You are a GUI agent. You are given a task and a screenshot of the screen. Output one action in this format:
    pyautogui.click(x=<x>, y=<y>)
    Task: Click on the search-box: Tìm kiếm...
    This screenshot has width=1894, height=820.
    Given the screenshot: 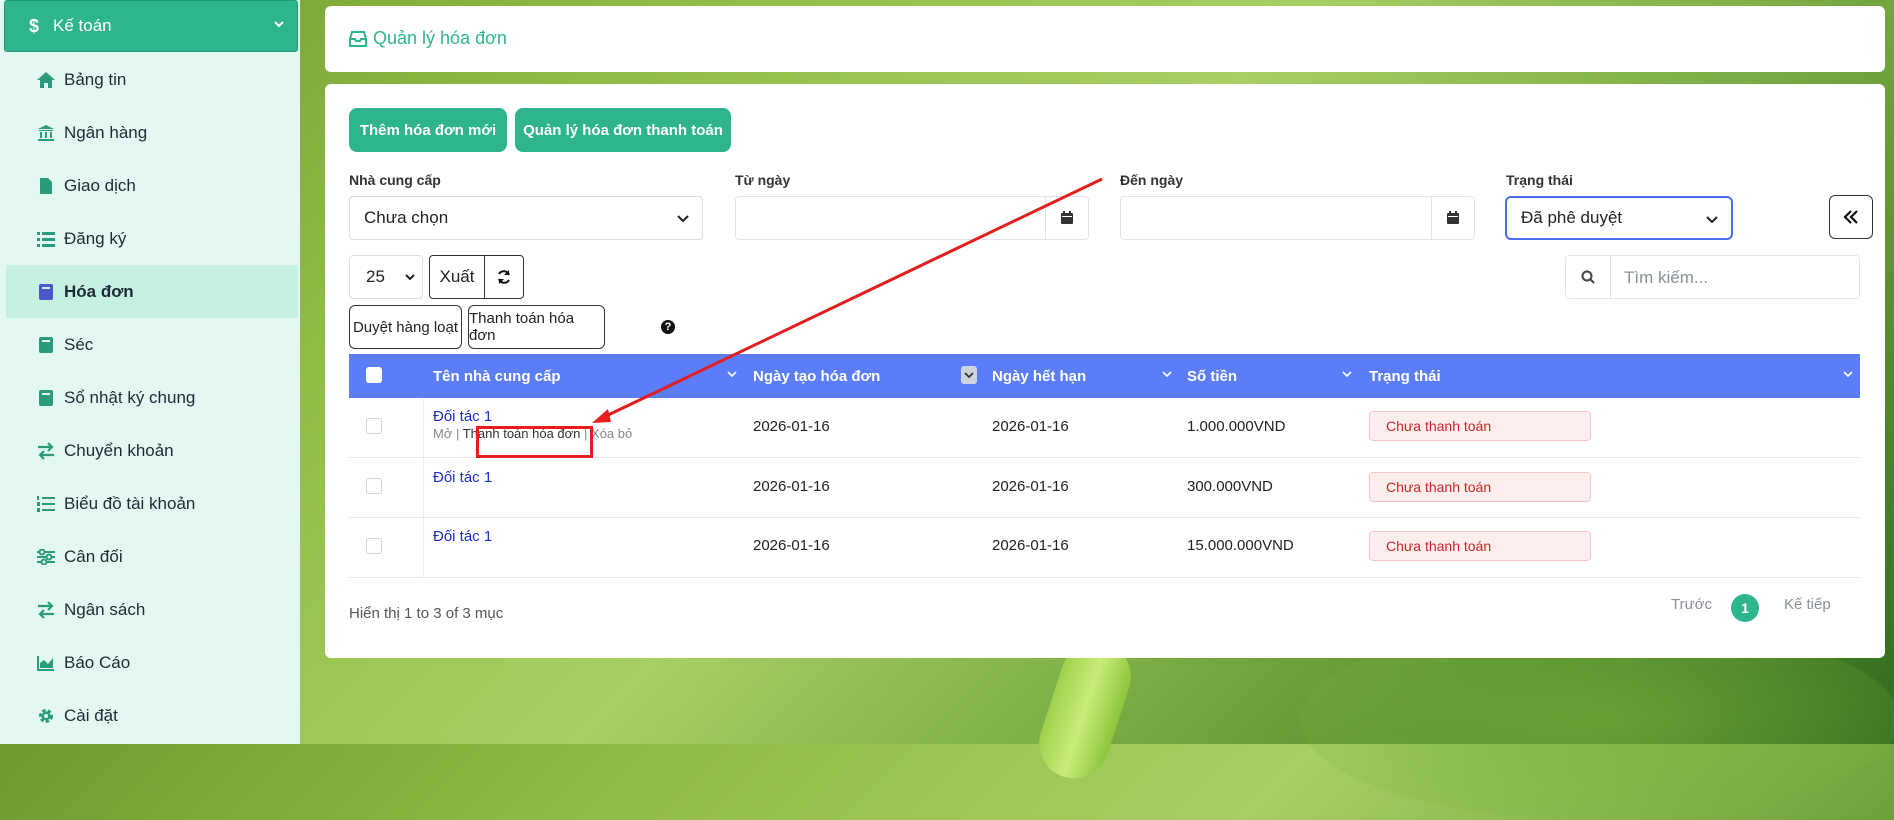 What is the action you would take?
    pyautogui.click(x=1712, y=277)
    